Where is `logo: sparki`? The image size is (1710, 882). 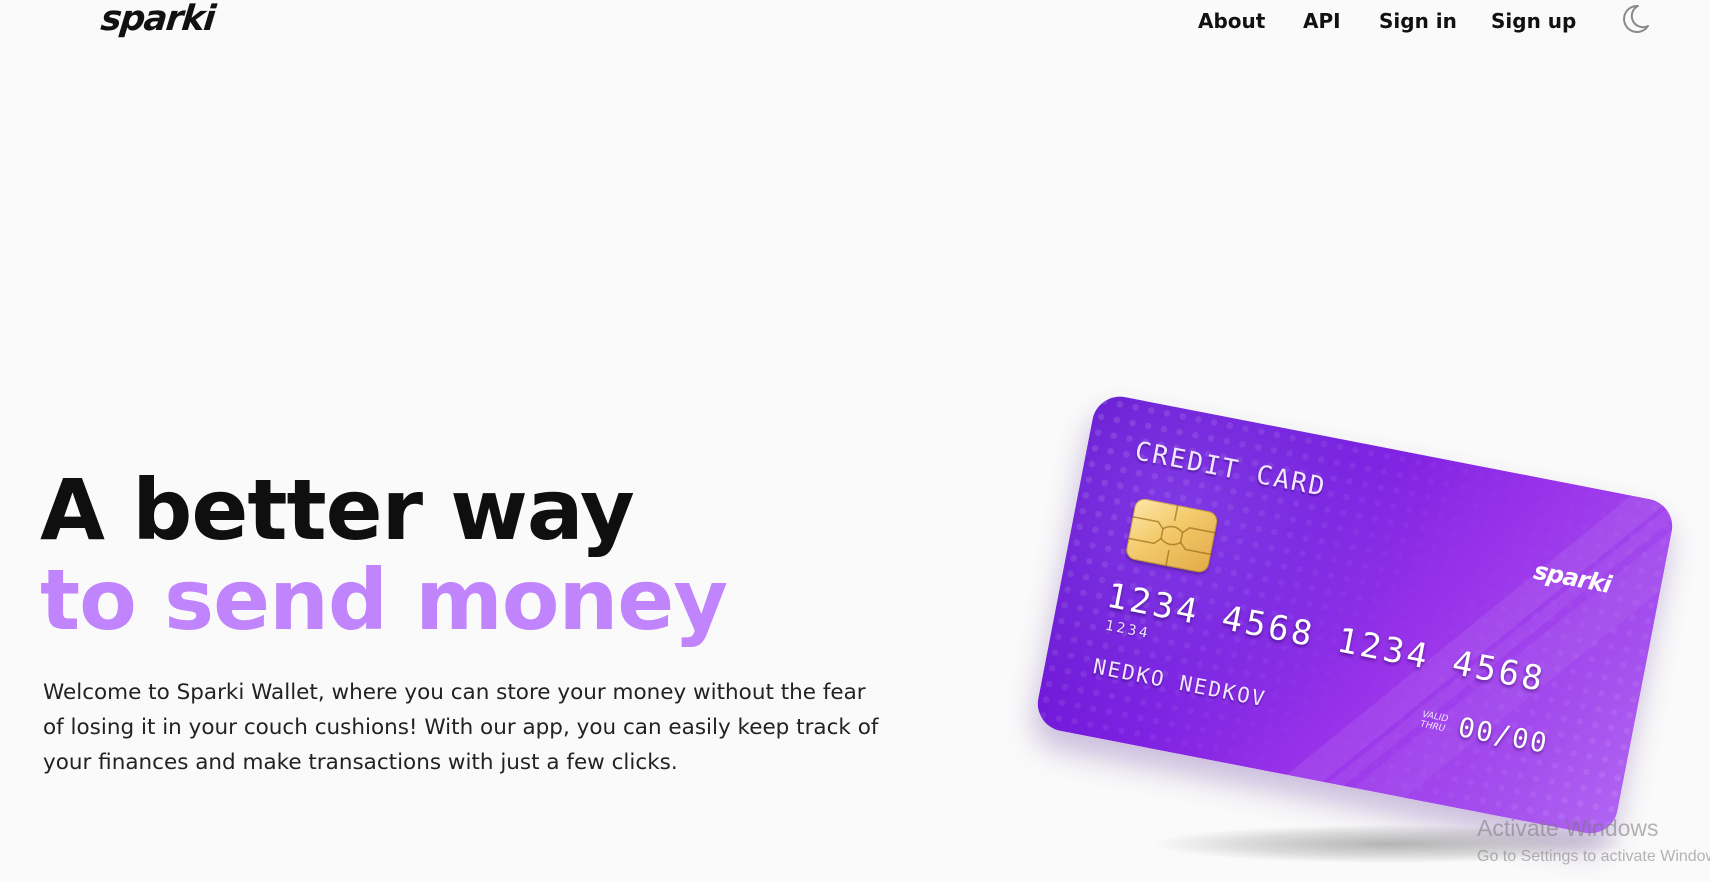
logo: sparki is located at coordinates (157, 19).